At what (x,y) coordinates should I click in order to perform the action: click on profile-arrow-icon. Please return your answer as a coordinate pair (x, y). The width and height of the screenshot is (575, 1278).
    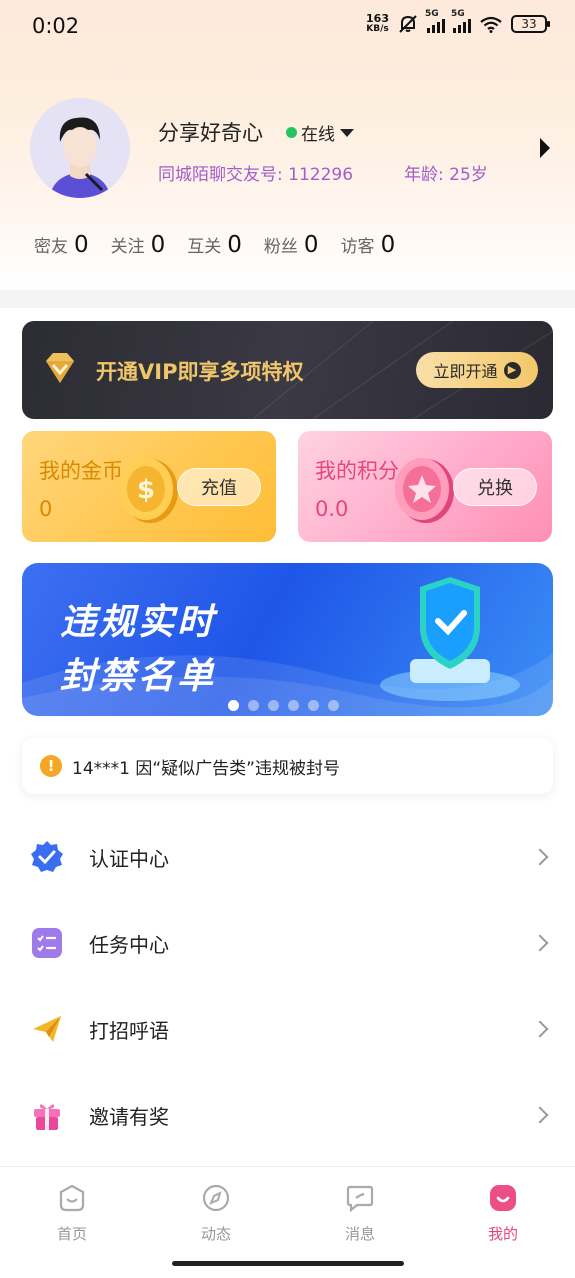
    Looking at the image, I should click on (545, 148).